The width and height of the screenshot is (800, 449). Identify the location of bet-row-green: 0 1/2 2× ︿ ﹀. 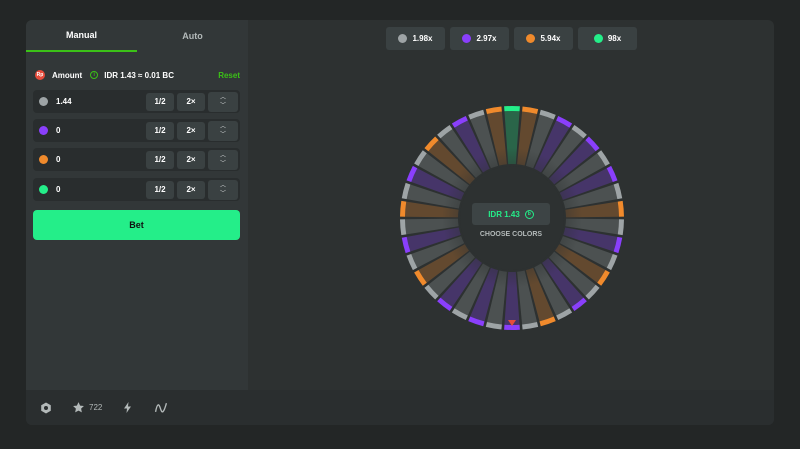
(136, 189).